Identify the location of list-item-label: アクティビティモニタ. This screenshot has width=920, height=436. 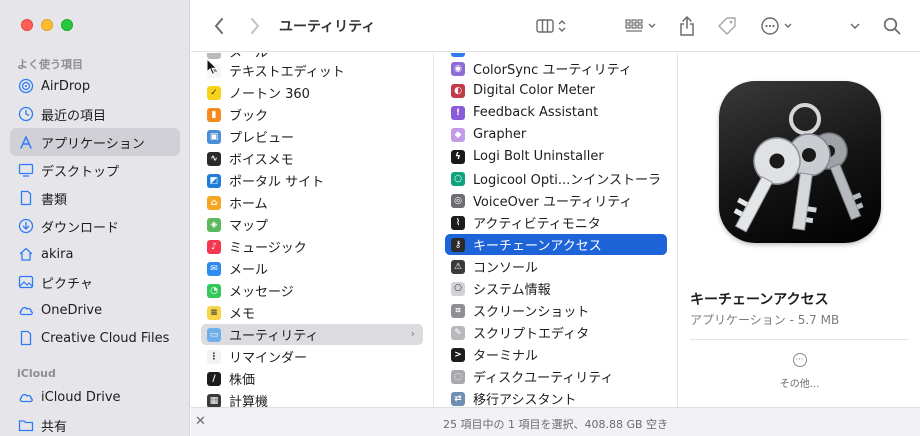
(537, 224).